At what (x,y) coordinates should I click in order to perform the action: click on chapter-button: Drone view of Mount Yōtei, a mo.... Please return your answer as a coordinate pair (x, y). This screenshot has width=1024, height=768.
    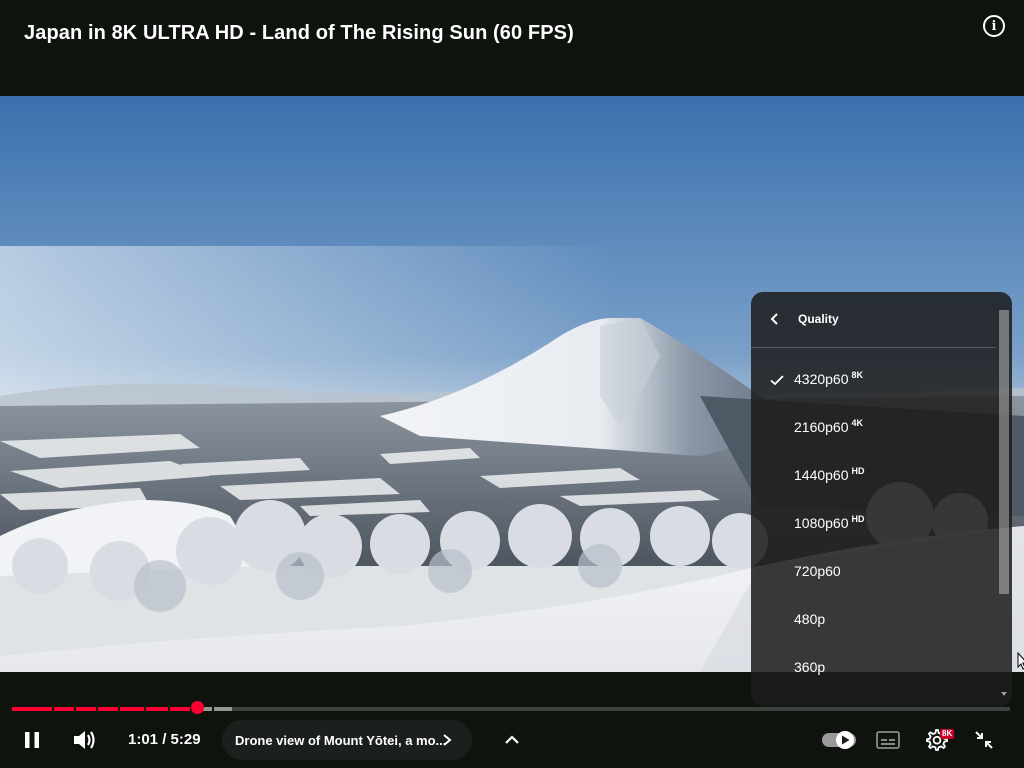
    Looking at the image, I should click on (347, 740).